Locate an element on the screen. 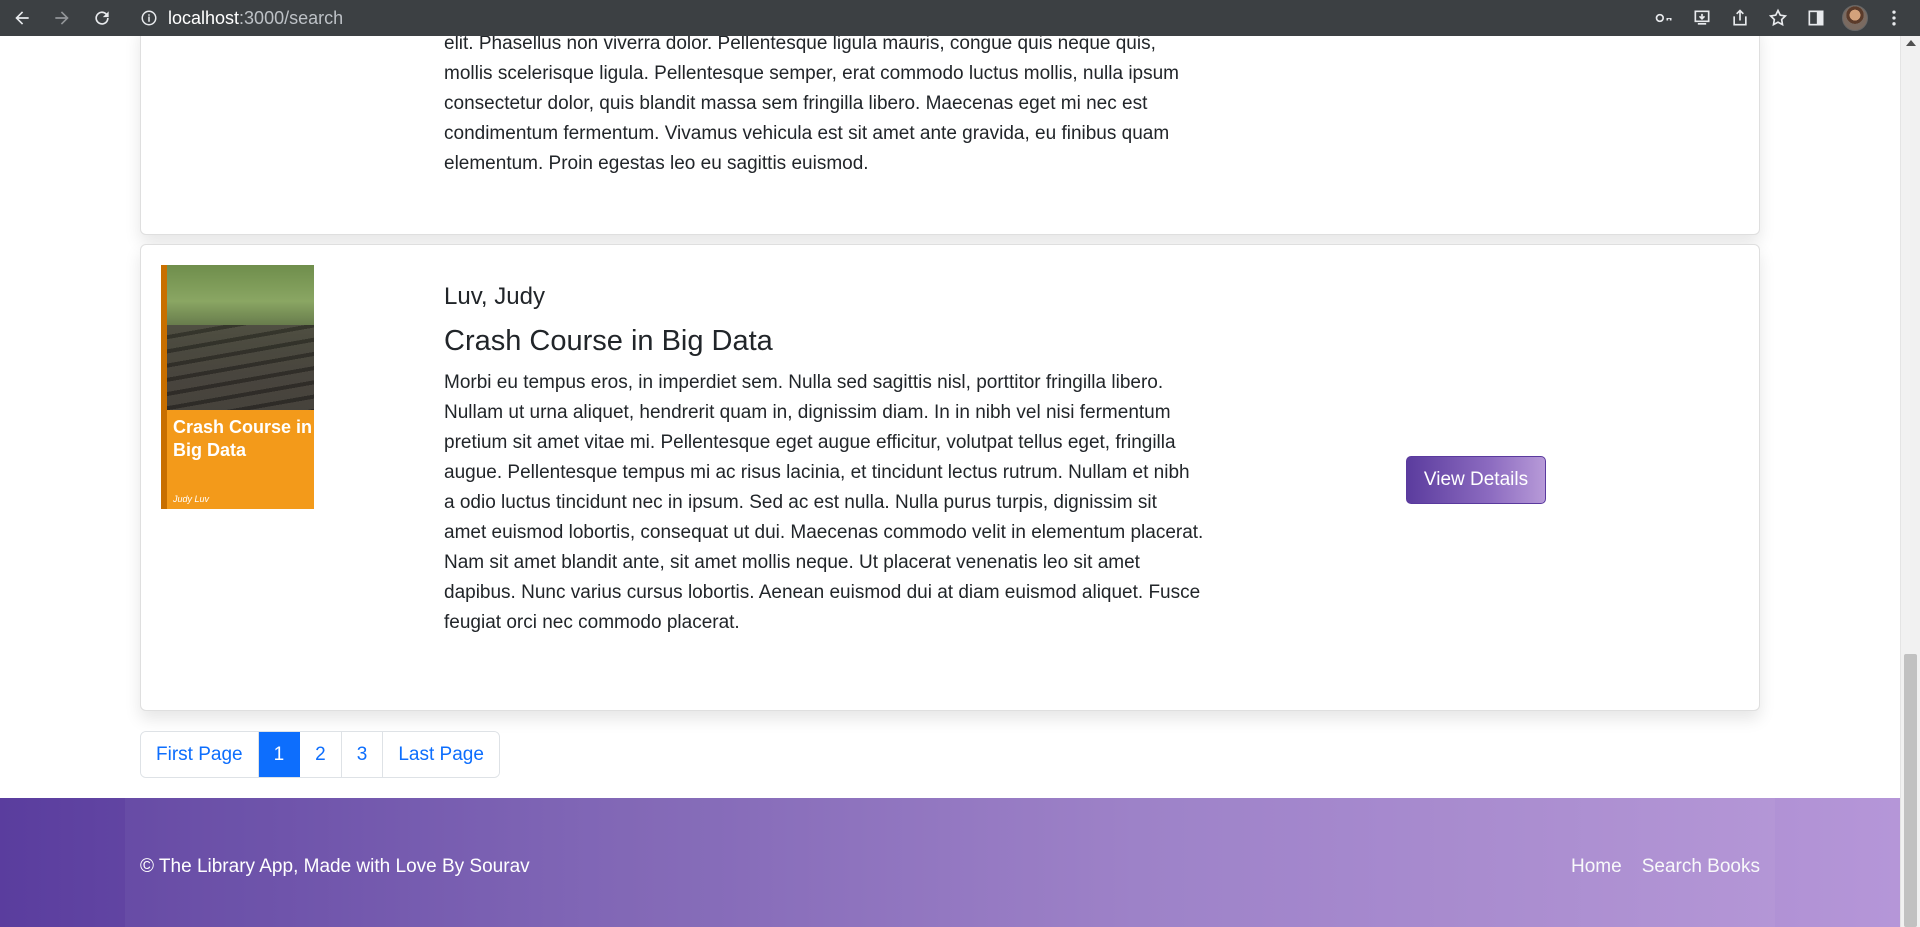 Image resolution: width=1920 pixels, height=927 pixels. back-button is located at coordinates (22, 18).